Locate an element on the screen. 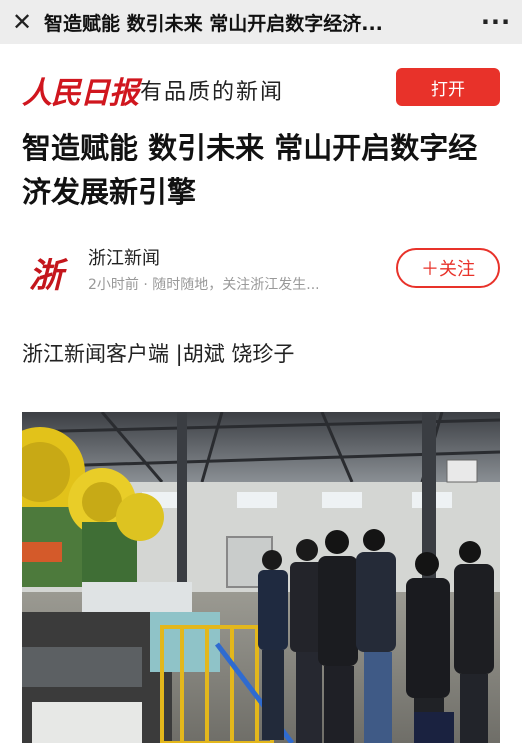 The width and height of the screenshot is (522, 743). top-nav-bar: ✕ 智造赋能 数引未来 常山开启数字经济... ··· is located at coordinates (261, 22).